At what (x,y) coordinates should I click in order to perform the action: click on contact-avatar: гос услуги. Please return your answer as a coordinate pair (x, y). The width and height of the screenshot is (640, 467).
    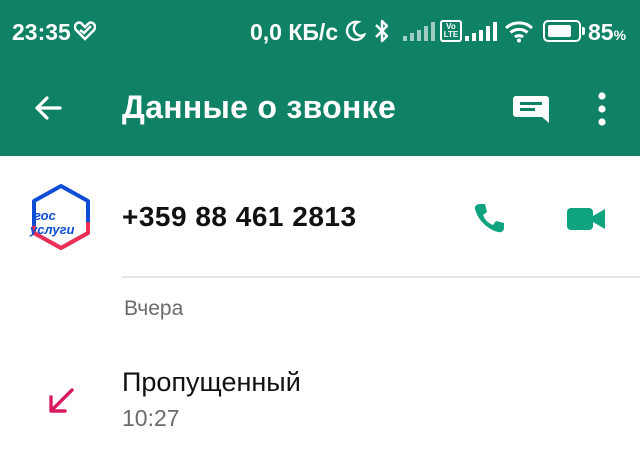
    Looking at the image, I should click on (61, 217).